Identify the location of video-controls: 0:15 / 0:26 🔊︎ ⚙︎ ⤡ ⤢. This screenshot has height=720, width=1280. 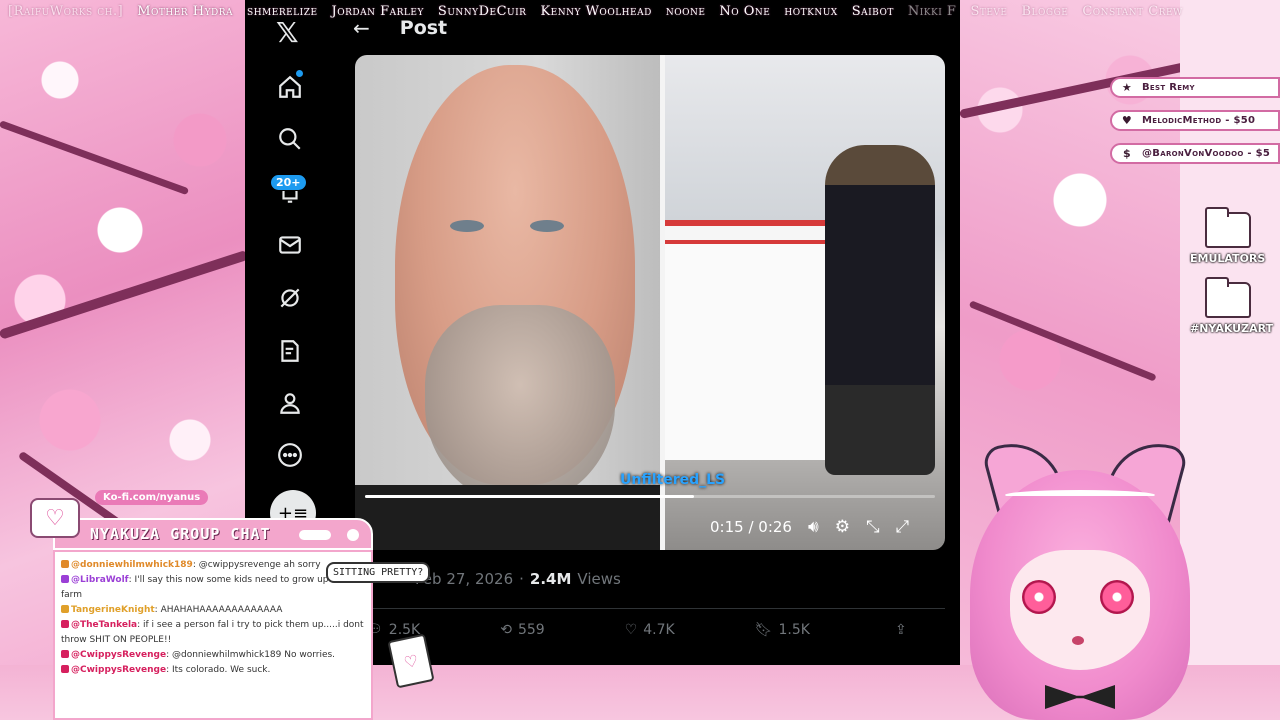
(809, 527).